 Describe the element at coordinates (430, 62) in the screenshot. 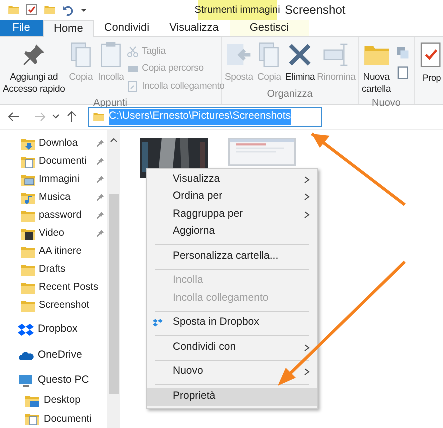

I see `ribbon-button: Prop` at that location.